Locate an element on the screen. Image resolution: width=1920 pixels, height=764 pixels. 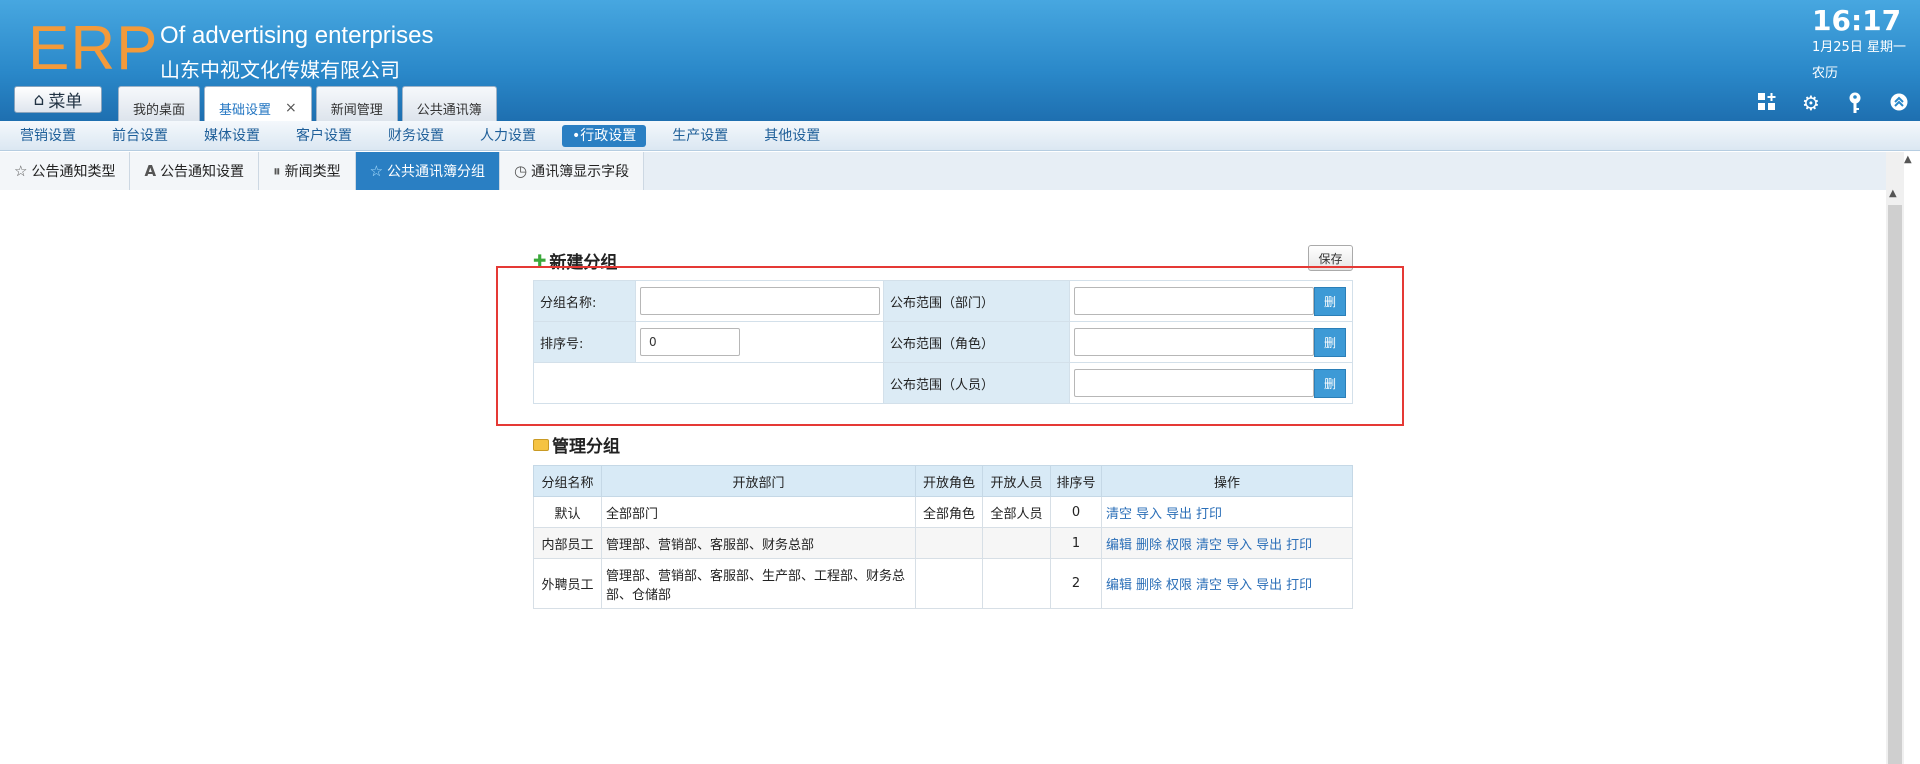
subtab-notice-type: ☆ 公告通知类型 is located at coordinates (65, 171).